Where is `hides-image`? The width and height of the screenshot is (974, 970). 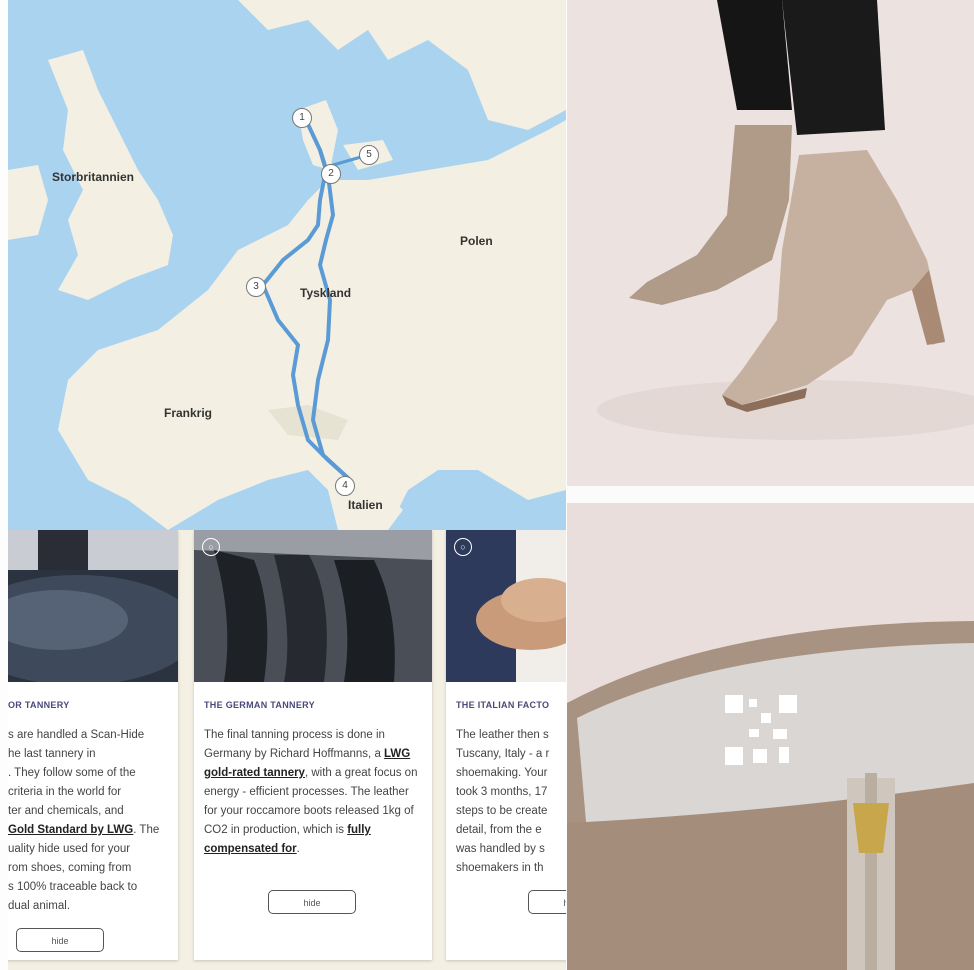
hides-image is located at coordinates (93, 606).